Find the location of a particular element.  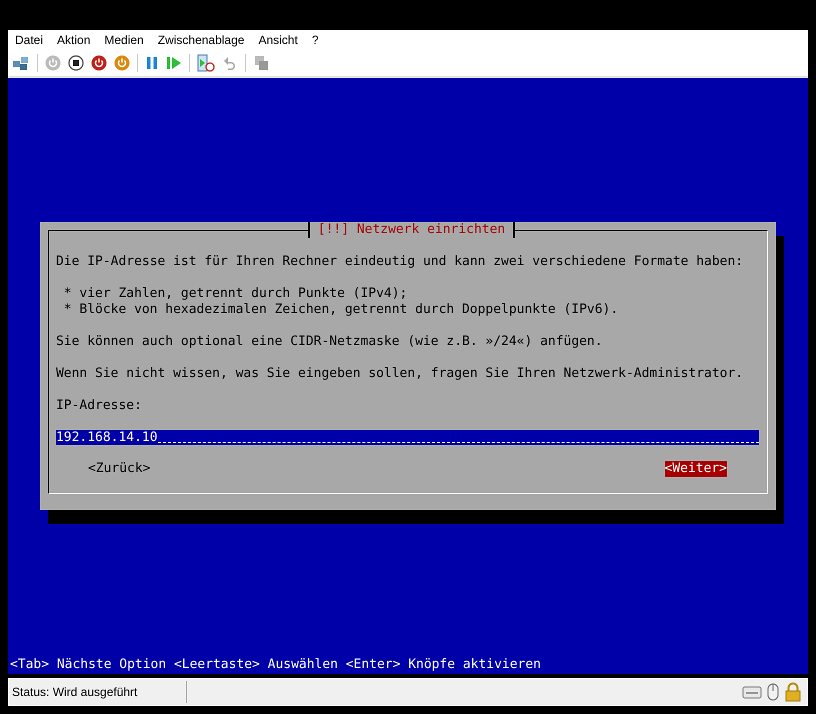

pause-icon is located at coordinates (152, 63).